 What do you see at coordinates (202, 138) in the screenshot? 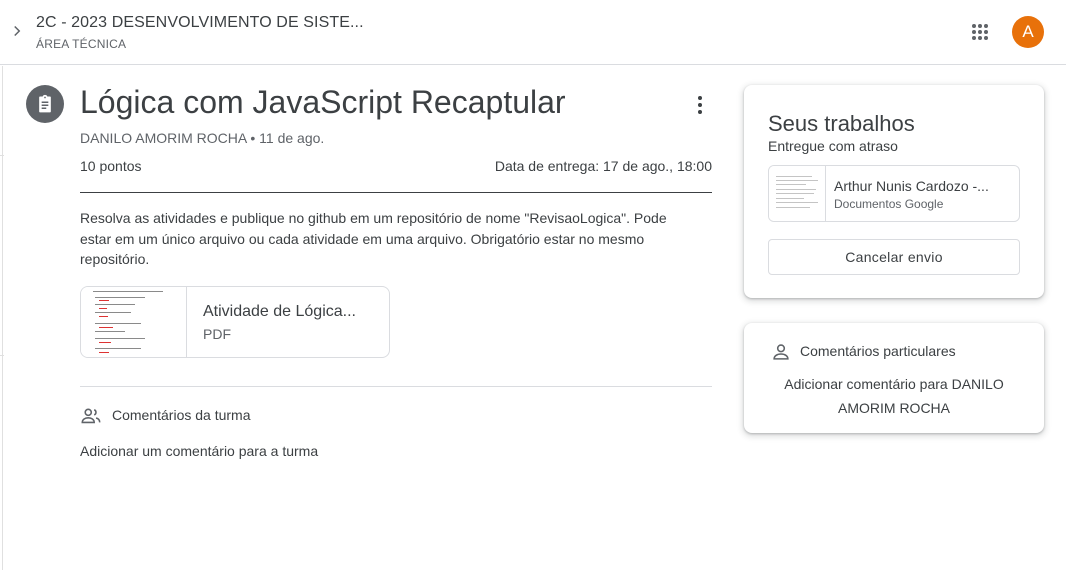
I see `assignment-meta: DANILO AMORIM ROCHA • 11 de ago.` at bounding box center [202, 138].